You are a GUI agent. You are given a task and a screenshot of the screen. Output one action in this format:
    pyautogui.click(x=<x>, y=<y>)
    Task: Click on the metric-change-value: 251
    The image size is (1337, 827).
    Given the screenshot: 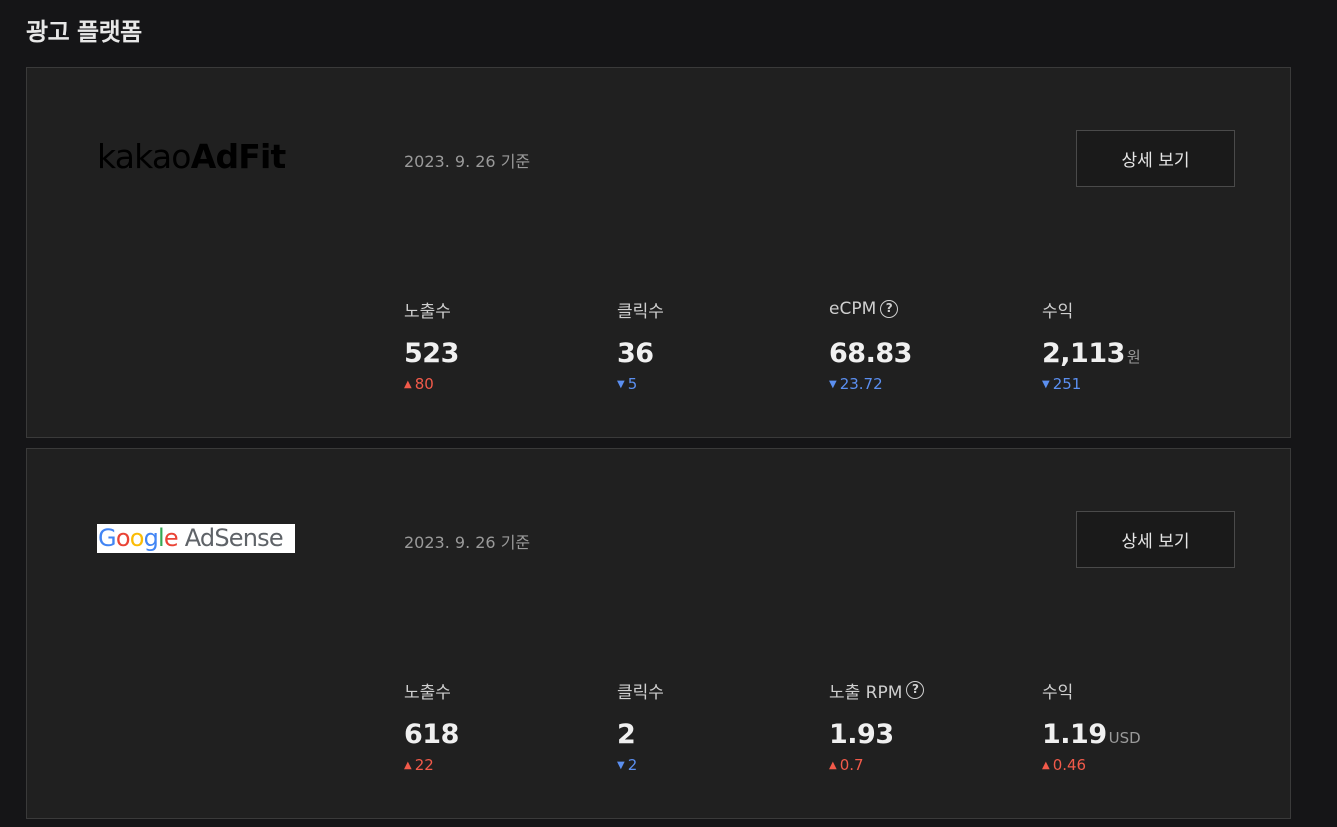 What is the action you would take?
    pyautogui.click(x=1067, y=384)
    